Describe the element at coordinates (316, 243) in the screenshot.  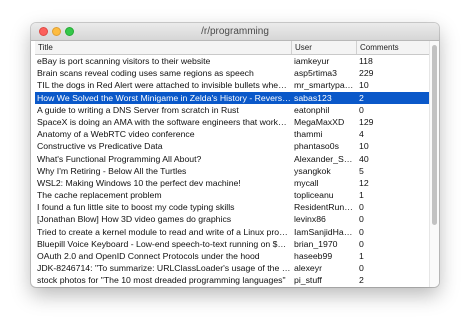
I see `row-user-cell: brian_1970` at that location.